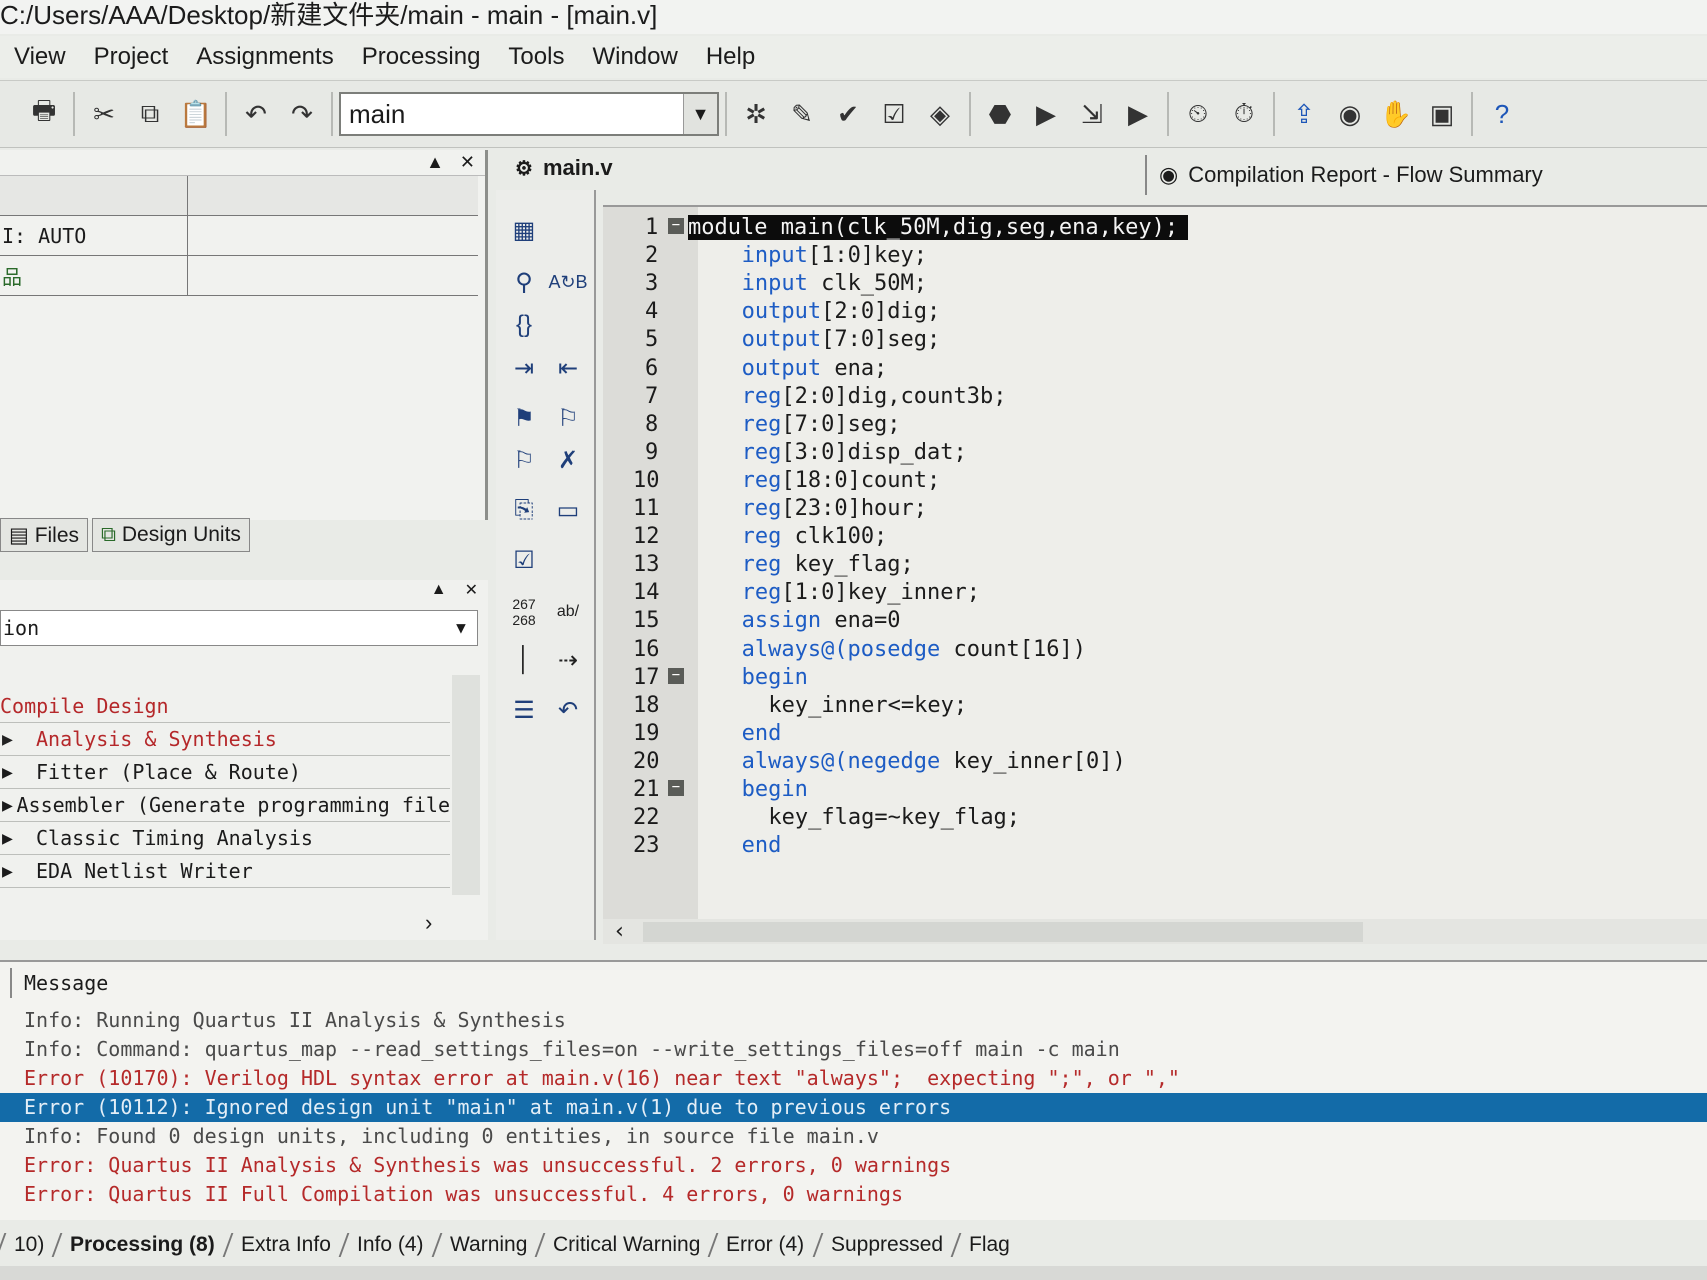 The image size is (1707, 1280). Describe the element at coordinates (756, 114) in the screenshot. I see `chip-planner-icon: ✲` at that location.